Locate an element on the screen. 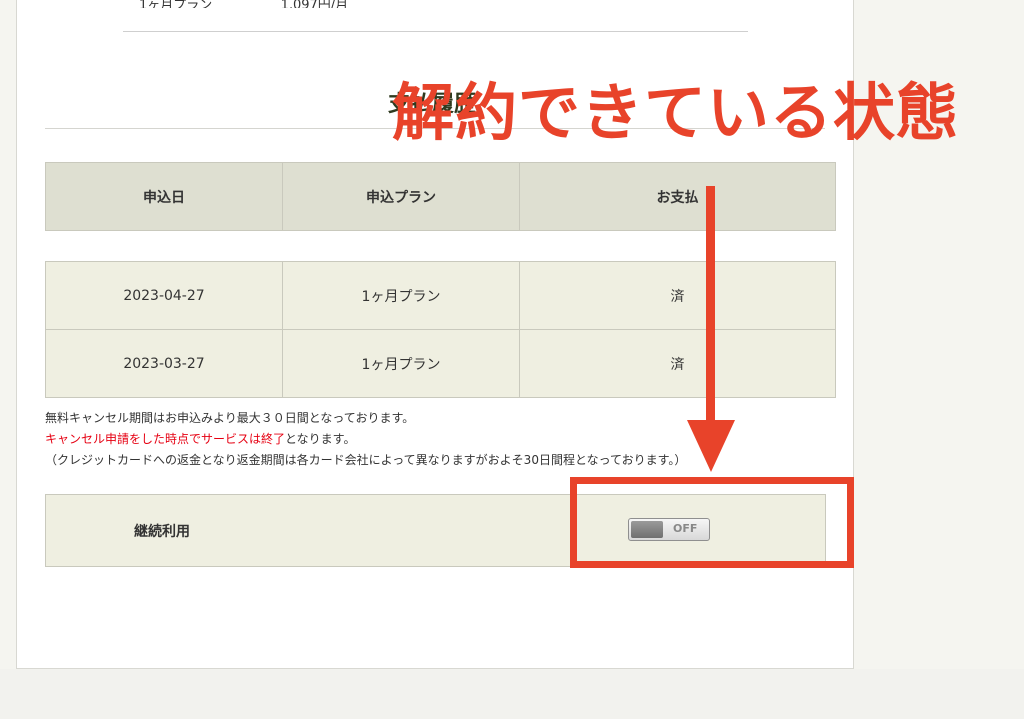  current-plan-summary: 1ヶ月プラン 1,097円/月 is located at coordinates (419, 4).